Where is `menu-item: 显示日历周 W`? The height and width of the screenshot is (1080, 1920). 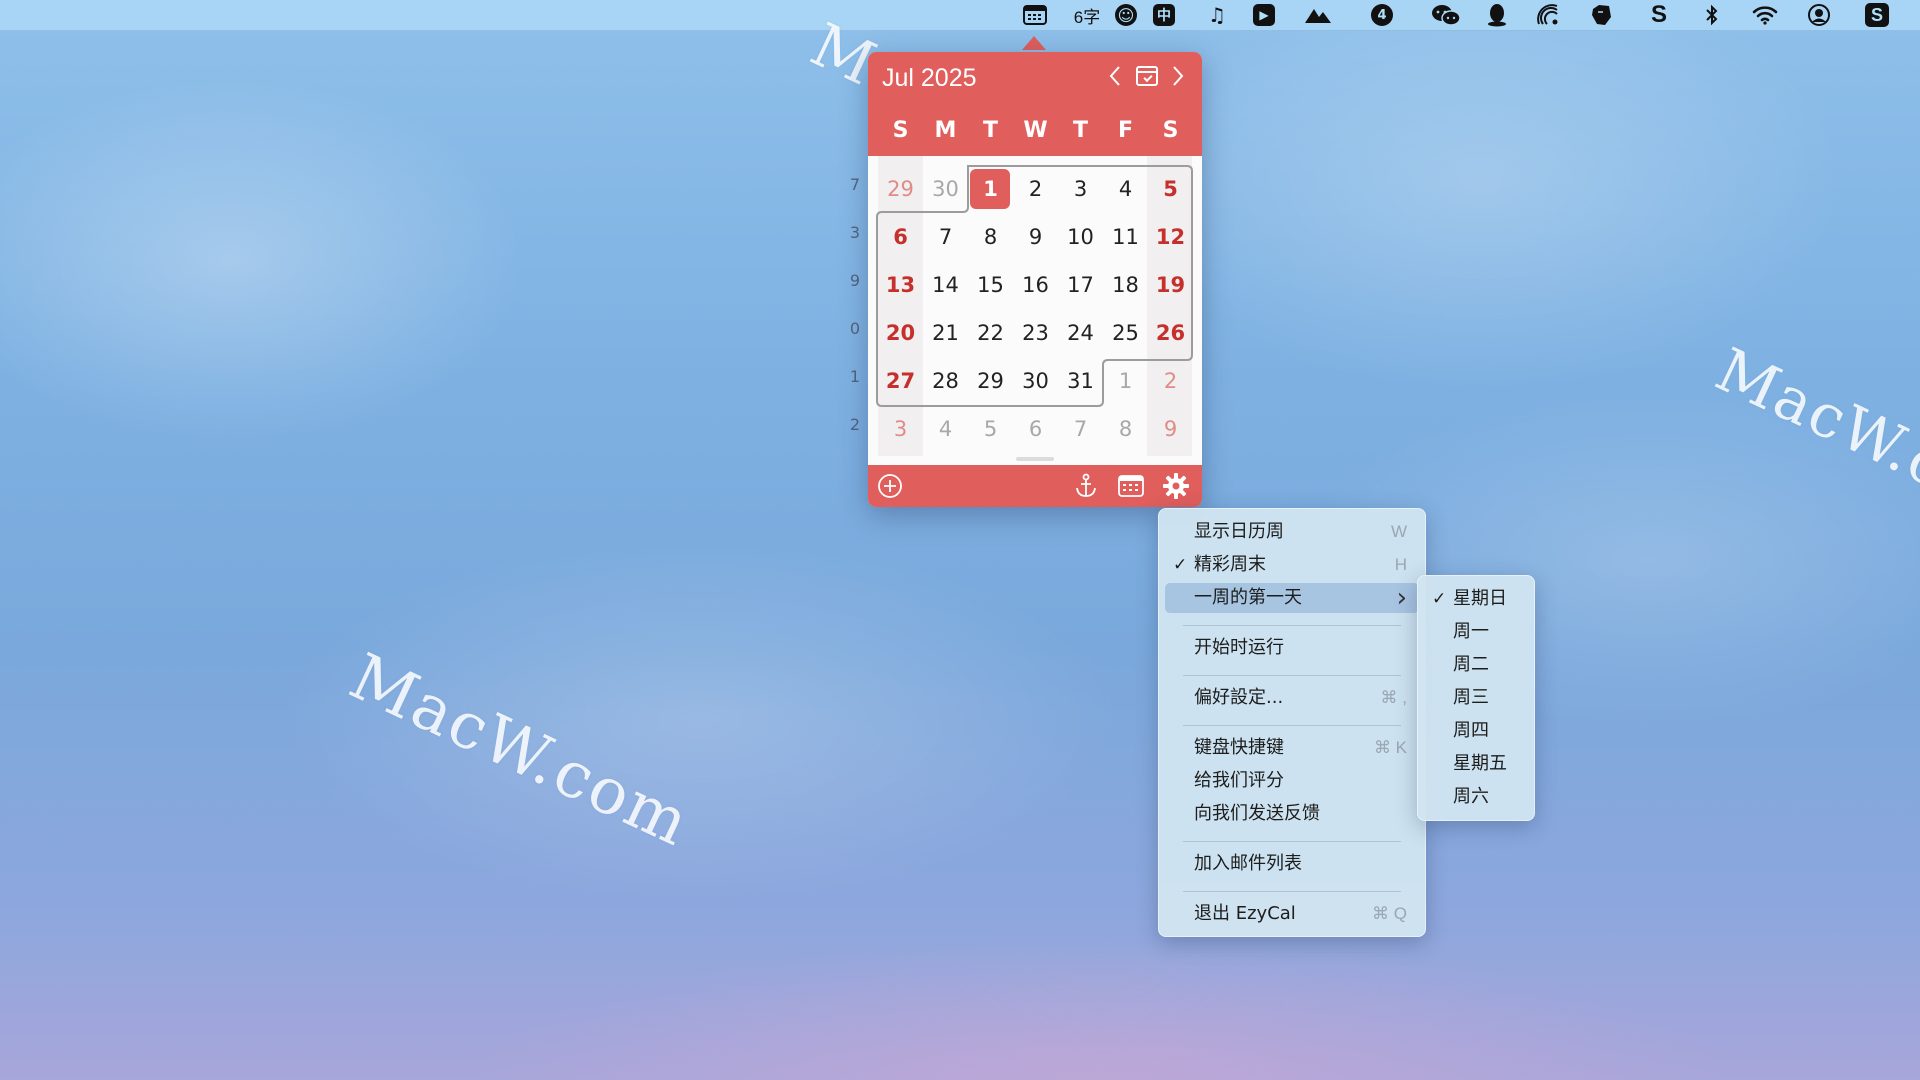
menu-item: 显示日历周 W is located at coordinates (1292, 532).